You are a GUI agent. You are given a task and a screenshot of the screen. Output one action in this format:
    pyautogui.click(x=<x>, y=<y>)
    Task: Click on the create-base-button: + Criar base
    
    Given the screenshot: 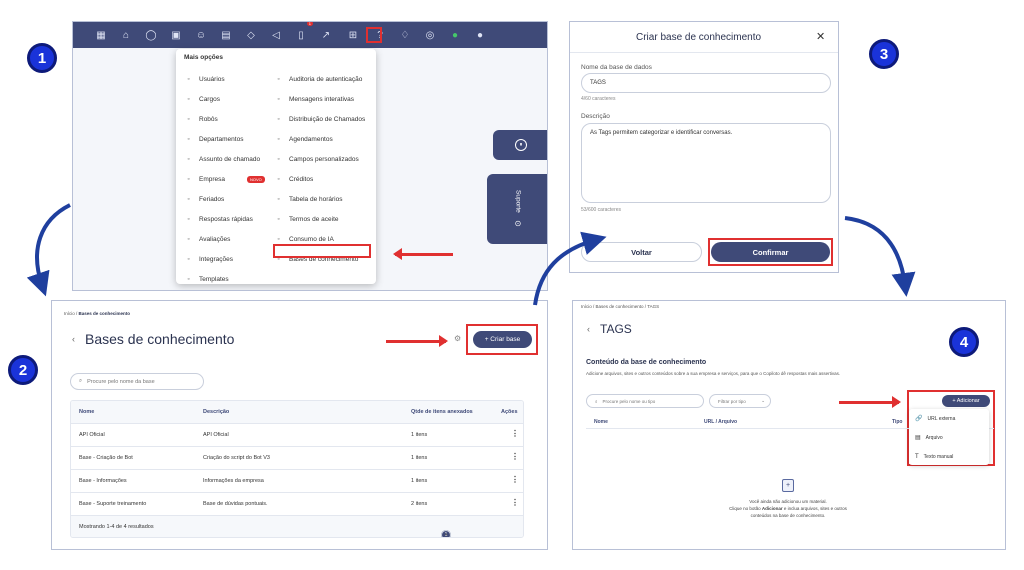 What is the action you would take?
    pyautogui.click(x=502, y=339)
    